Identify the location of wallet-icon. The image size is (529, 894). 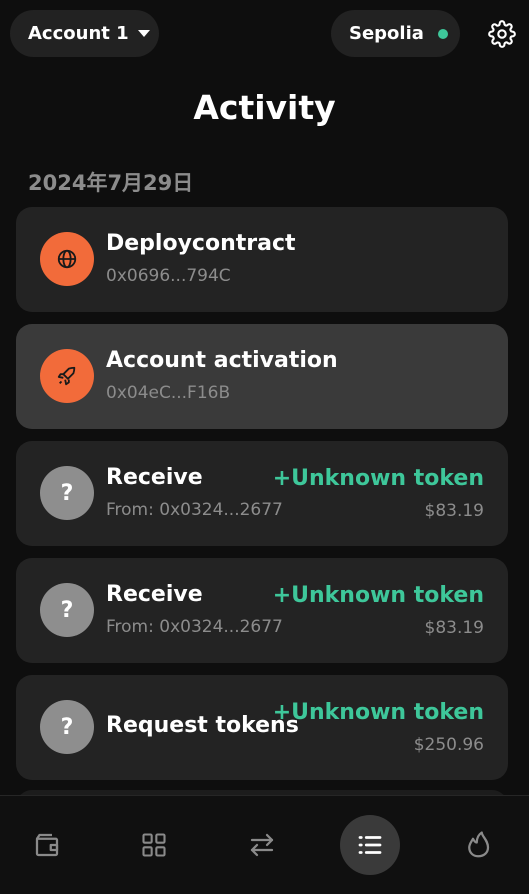
(47, 845).